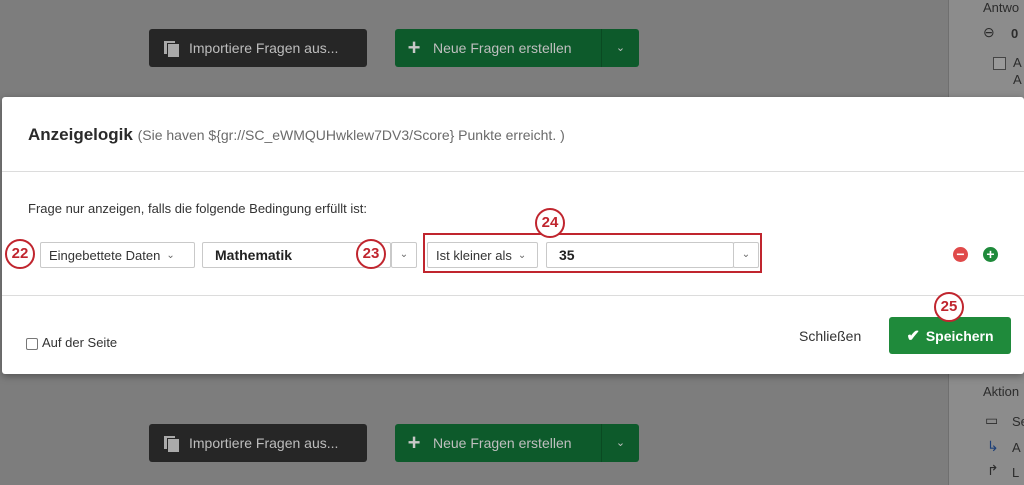 This screenshot has width=1024, height=485. What do you see at coordinates (20, 254) in the screenshot?
I see `annotation-22: 22` at bounding box center [20, 254].